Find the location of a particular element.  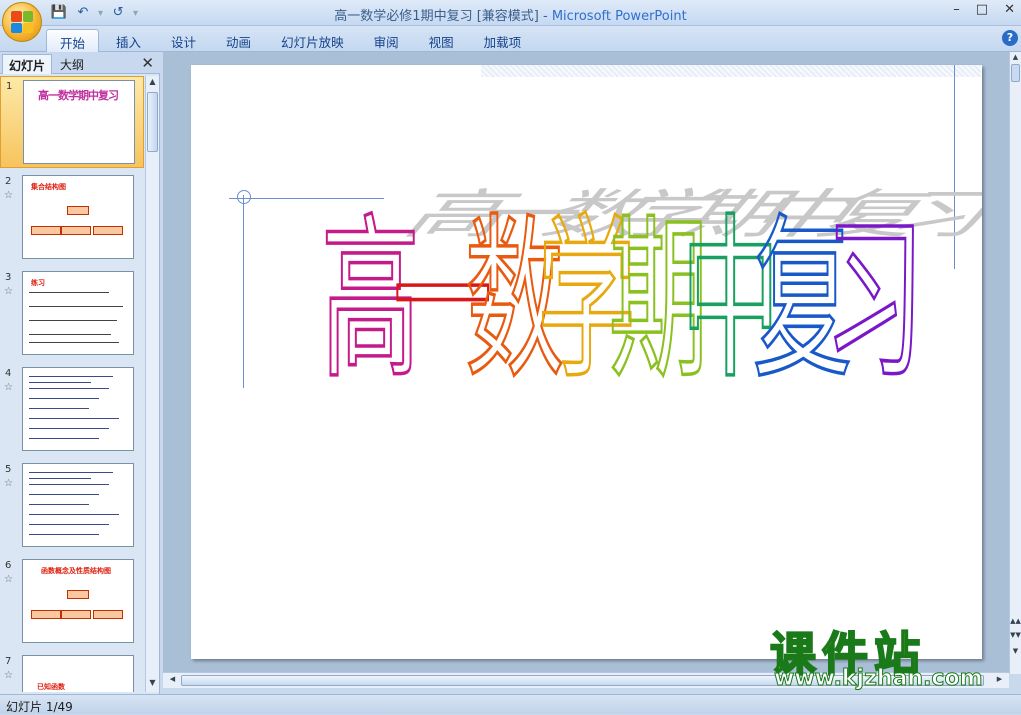

slide-thumbnail-row: 2 ☆ 集合结构图 is located at coordinates (72, 218).